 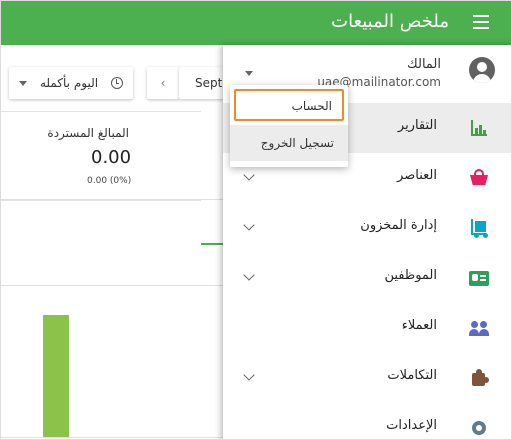 I want to click on refunds-sub-value: 0.00 (0%), so click(x=109, y=181).